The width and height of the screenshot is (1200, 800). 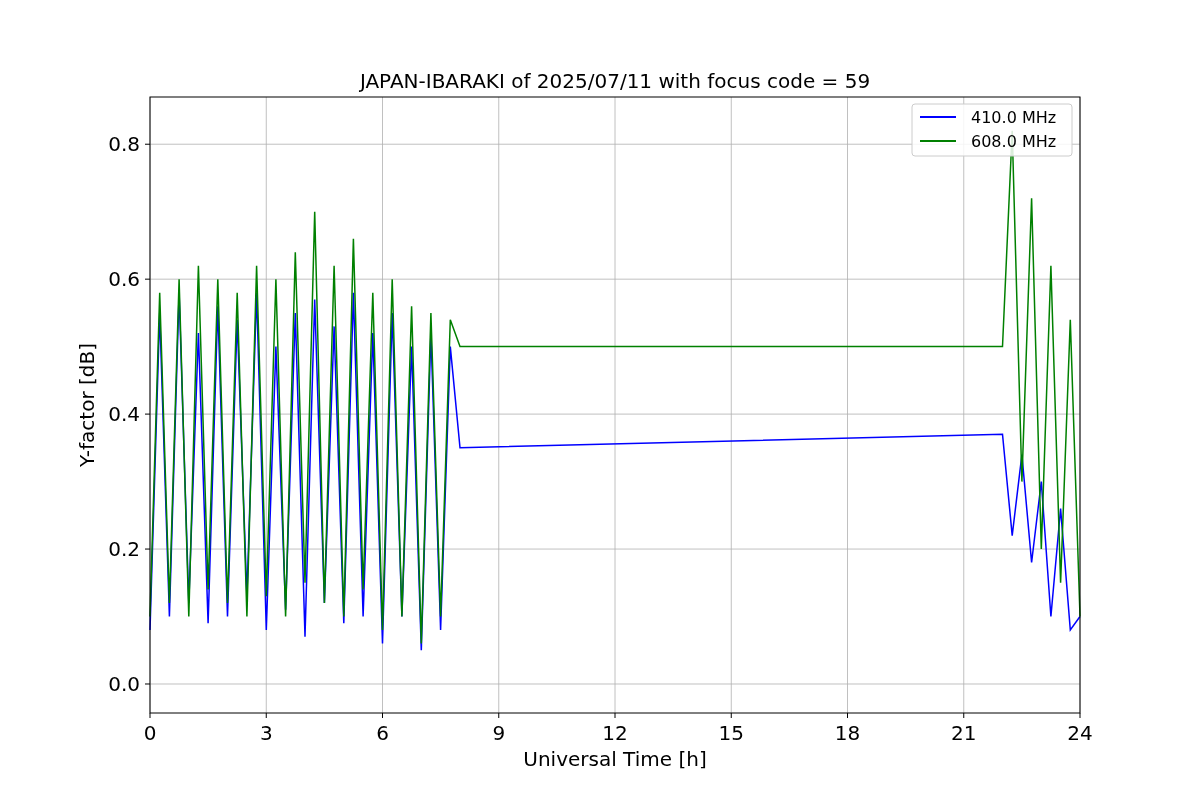 I want to click on legend-label: 410.0 MHz, so click(x=1014, y=117).